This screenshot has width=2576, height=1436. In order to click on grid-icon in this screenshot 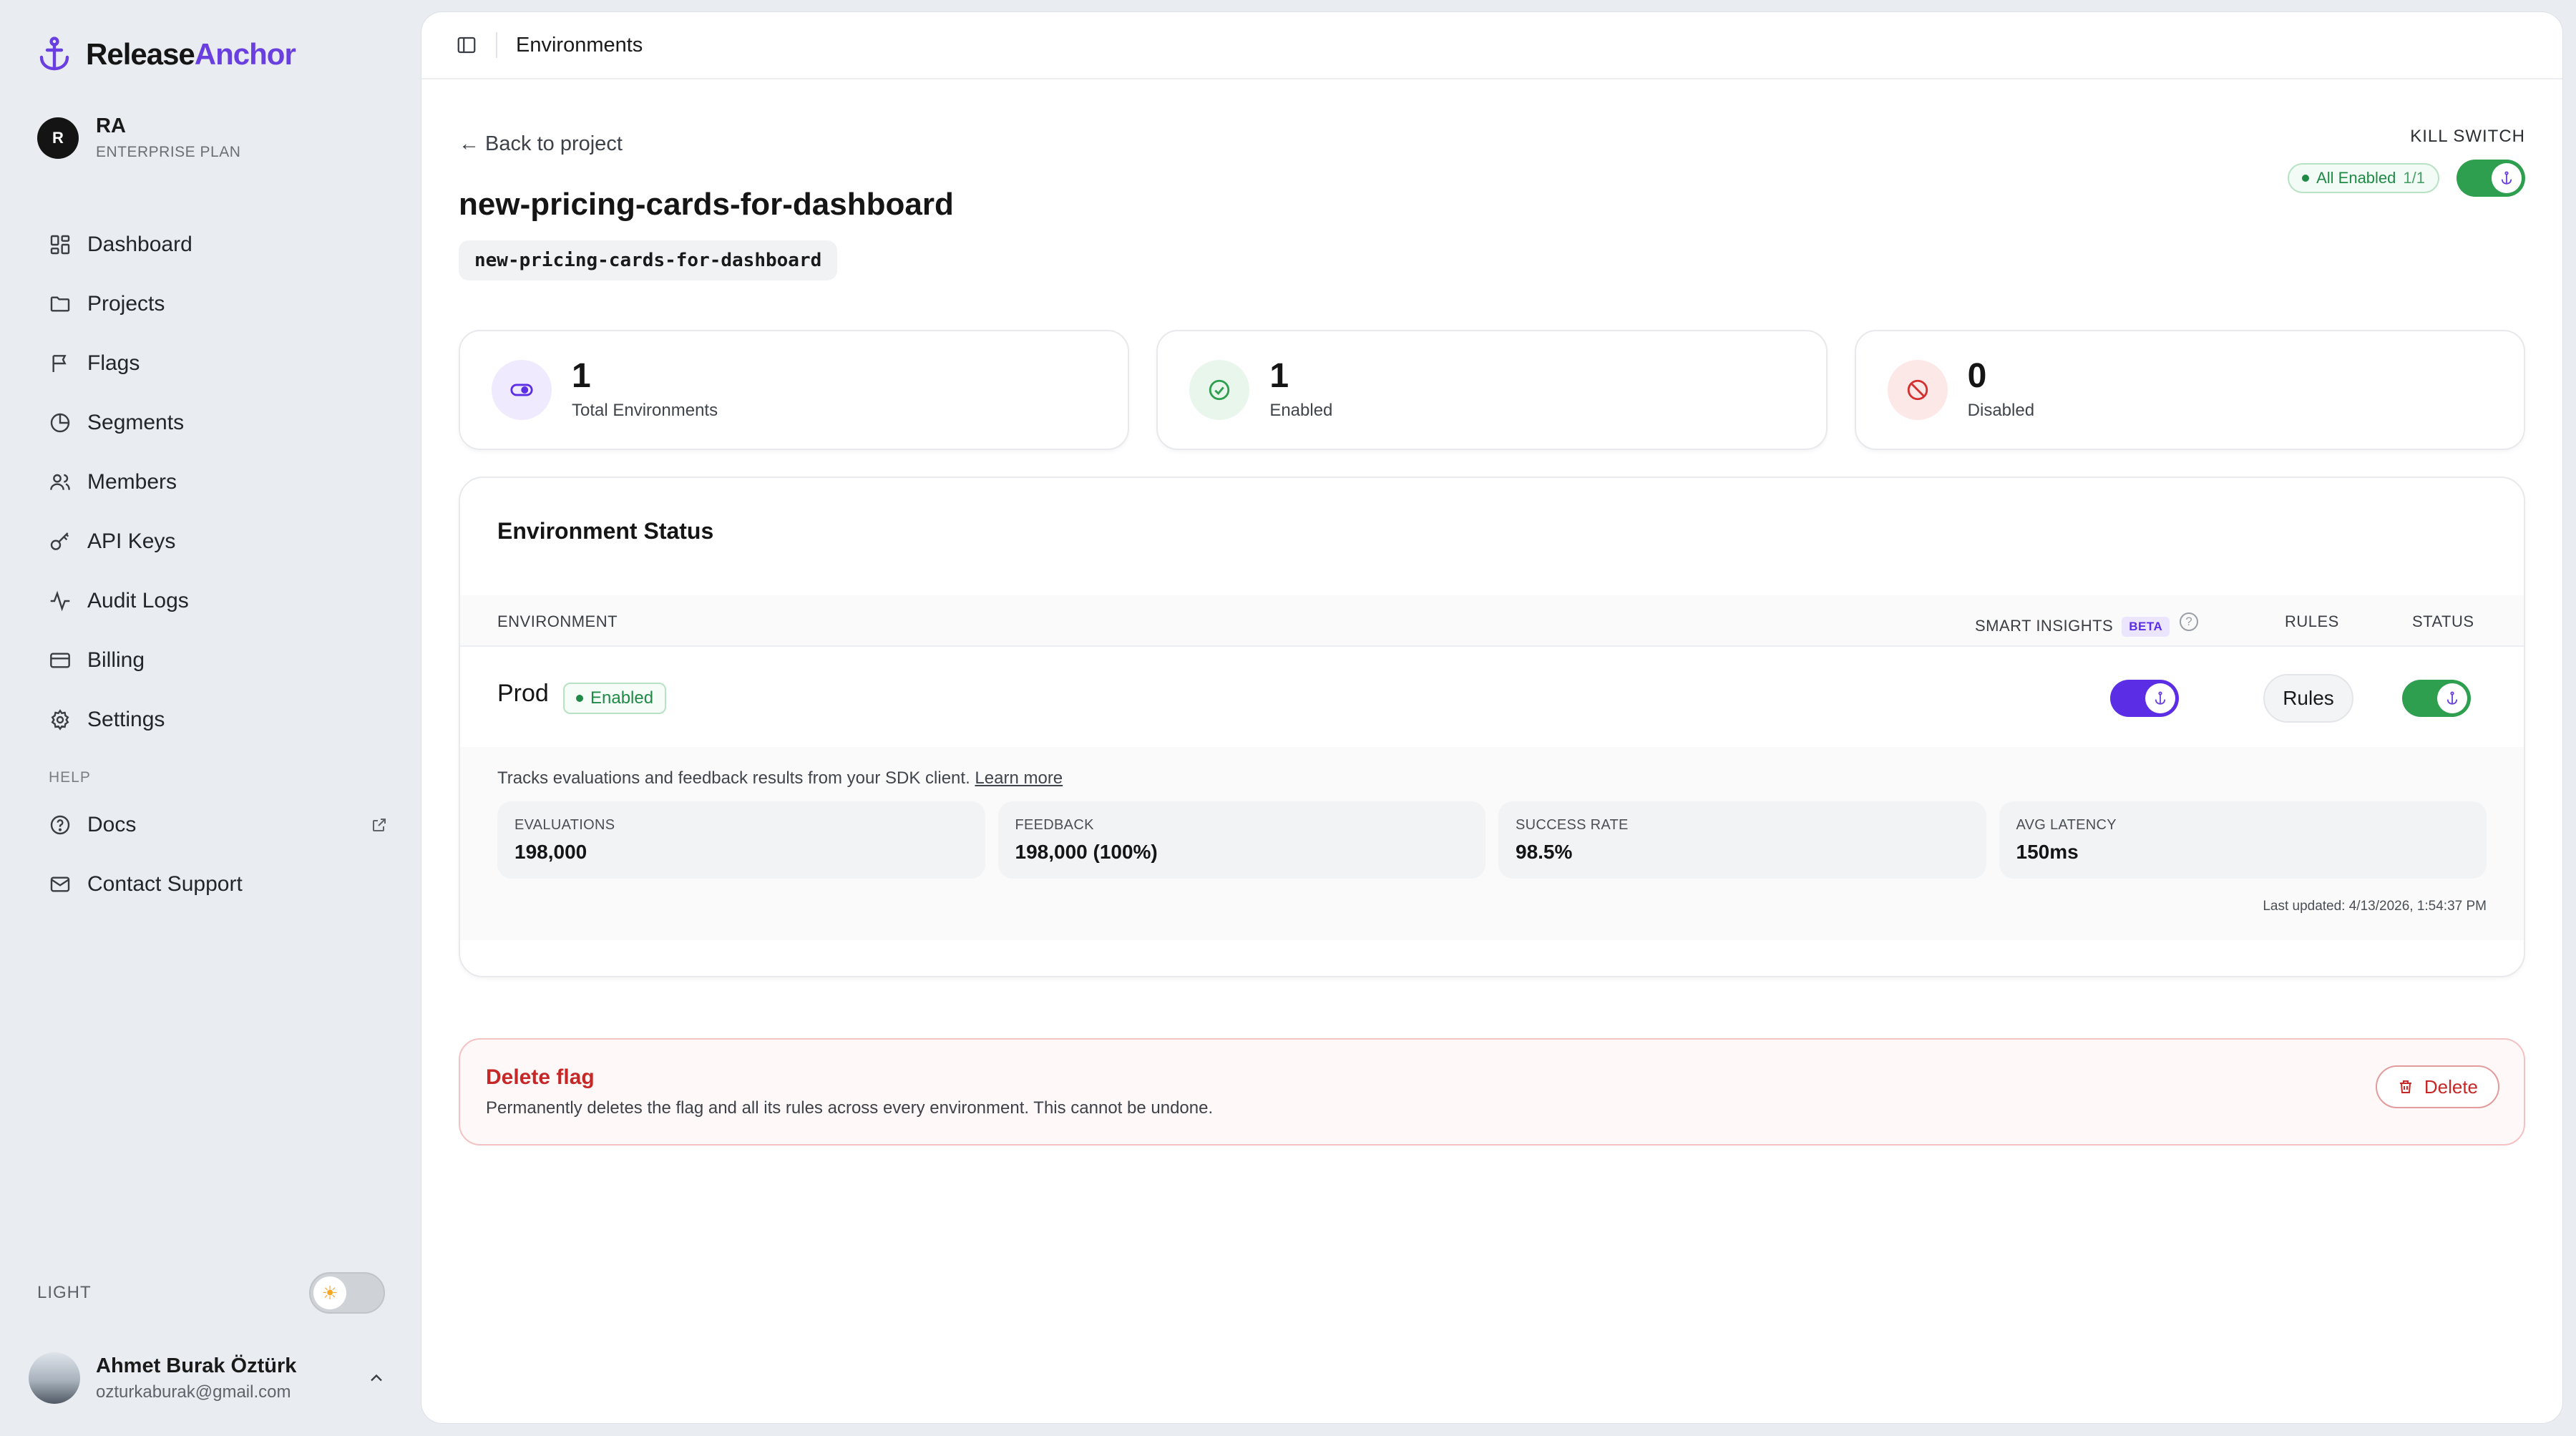, I will do `click(60, 244)`.